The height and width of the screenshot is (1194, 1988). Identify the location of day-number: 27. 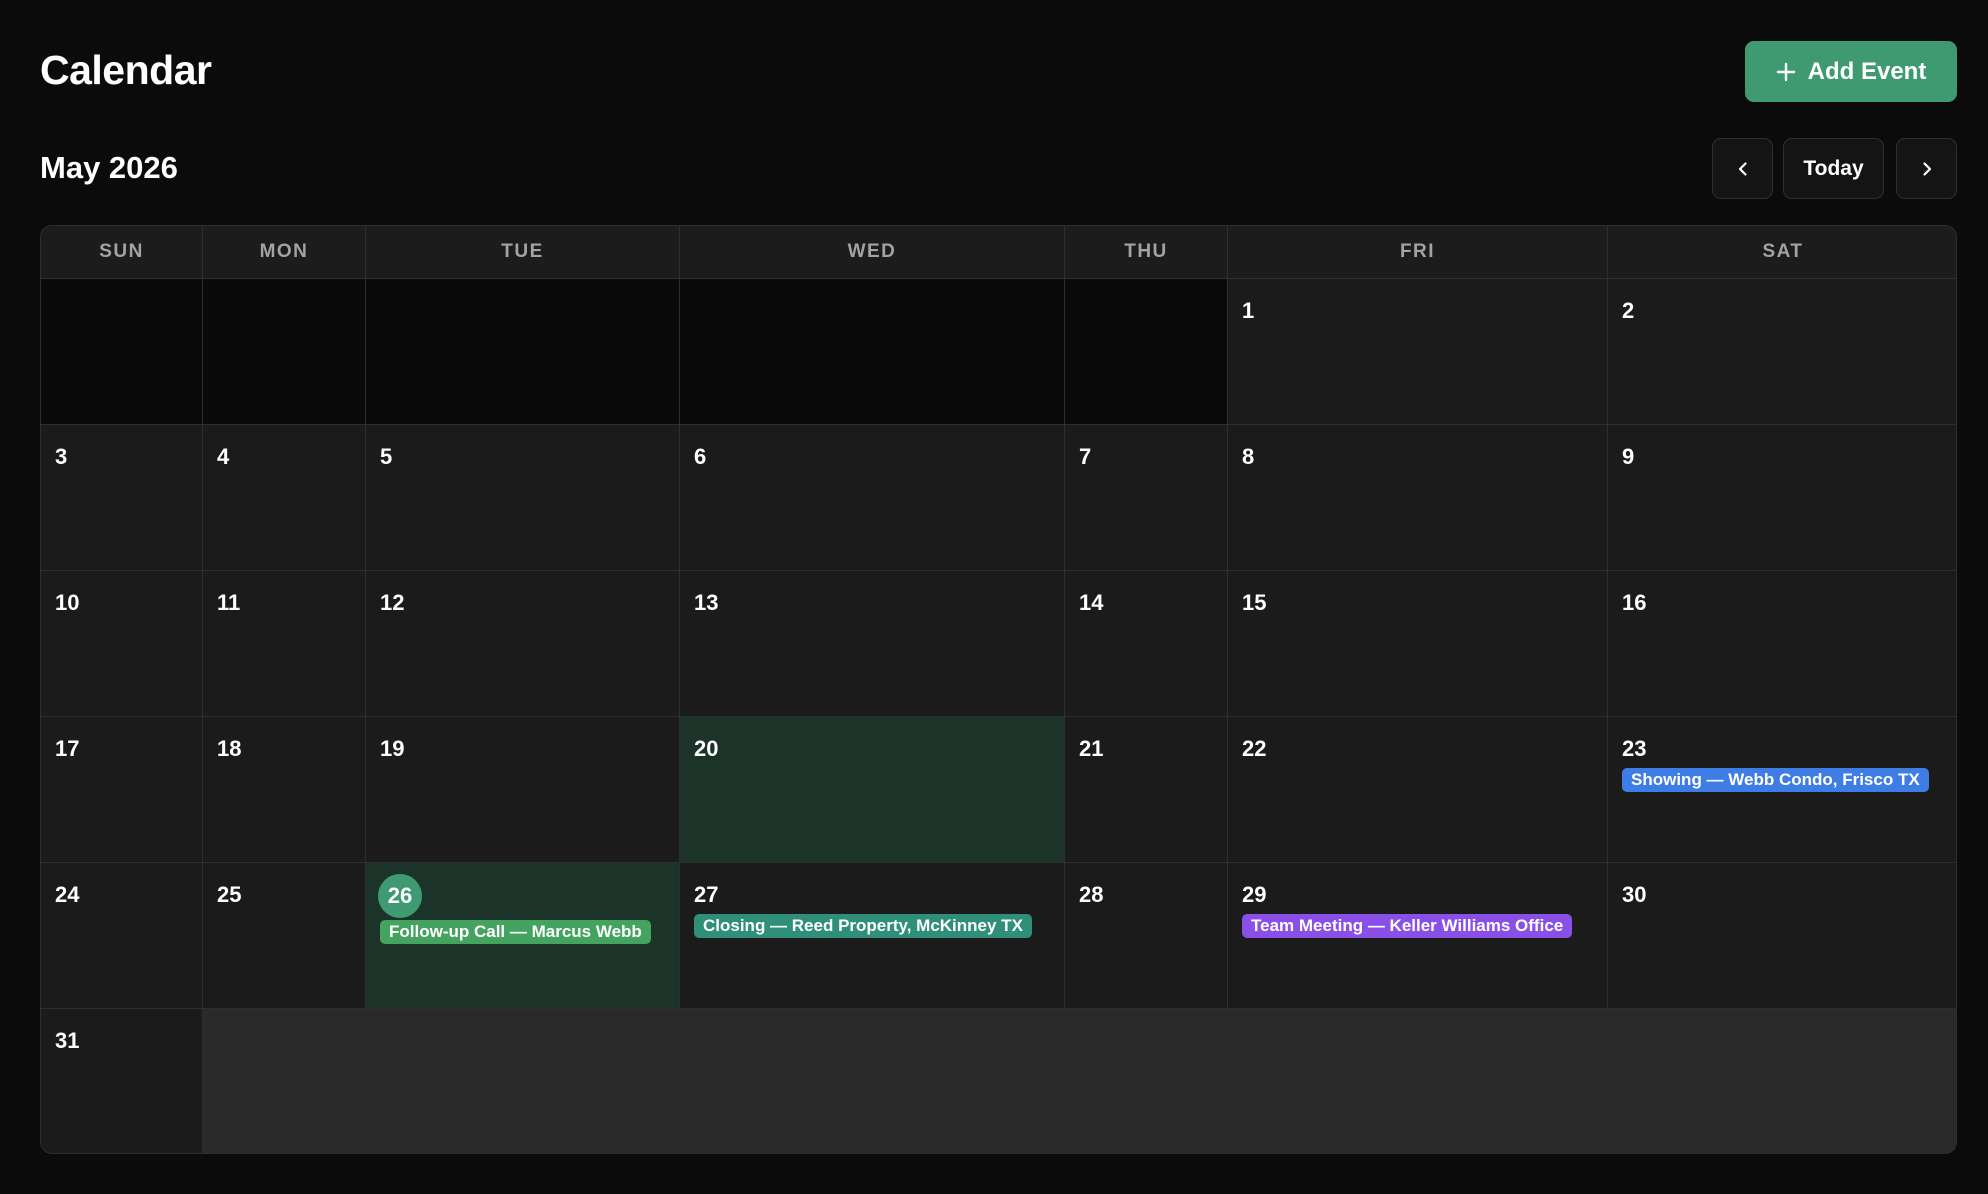
(706, 894).